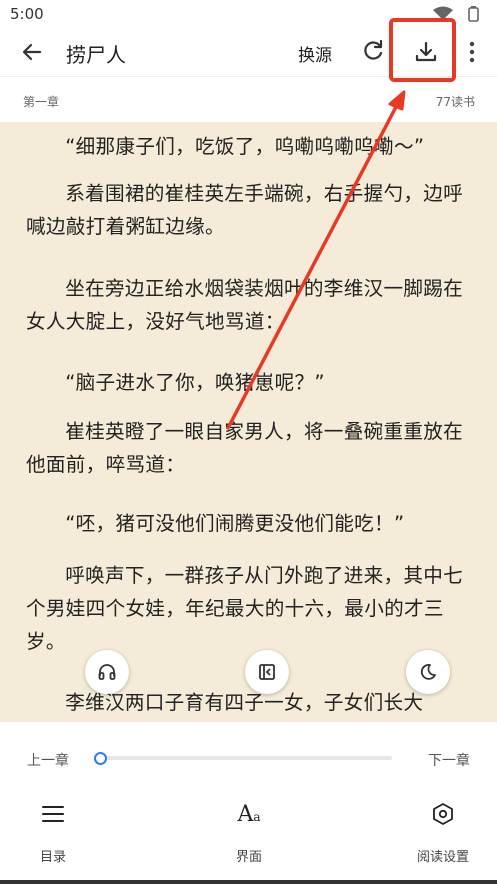  Describe the element at coordinates (442, 857) in the screenshot. I see `nav-label: 阅读设置` at that location.